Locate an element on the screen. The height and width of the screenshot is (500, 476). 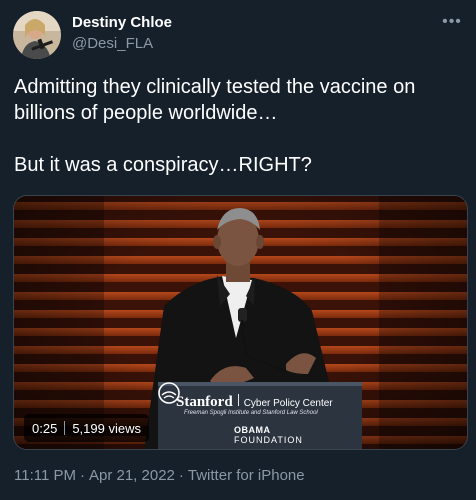
author-avatar is located at coordinates (37, 35).